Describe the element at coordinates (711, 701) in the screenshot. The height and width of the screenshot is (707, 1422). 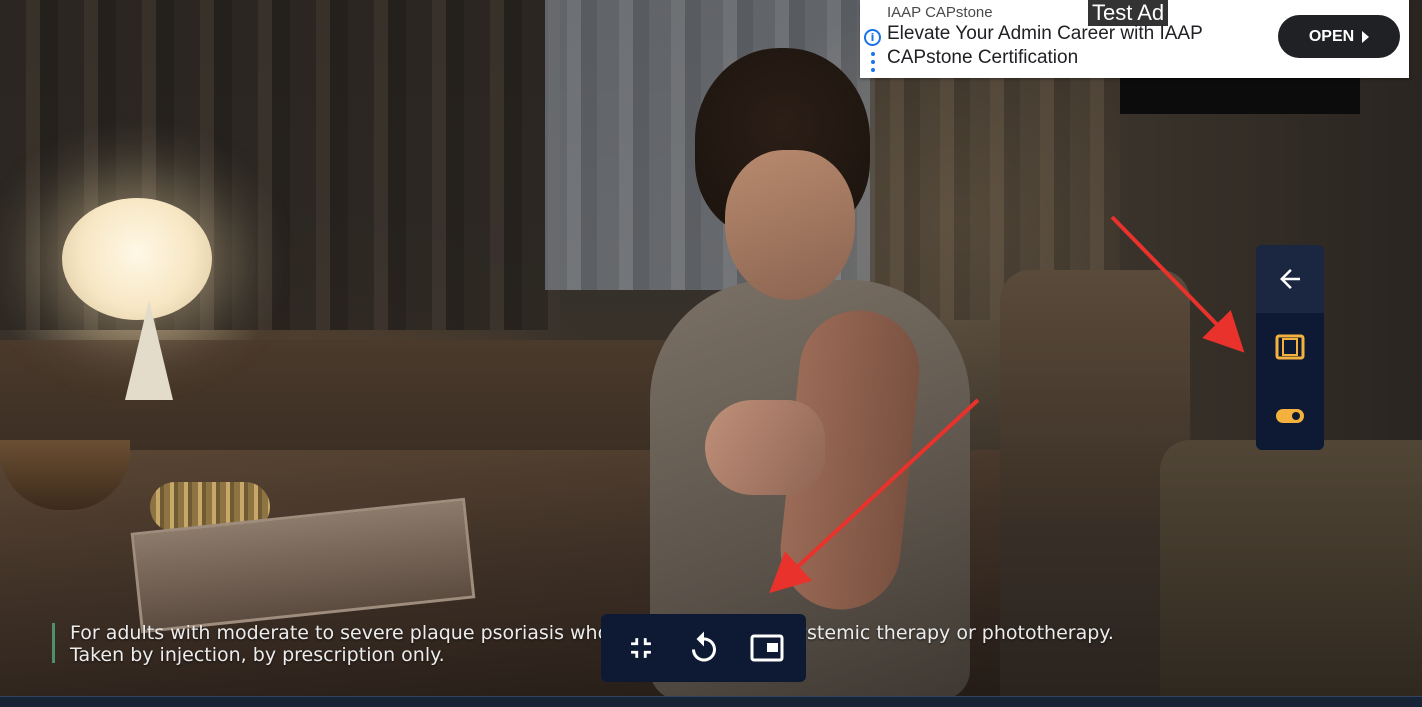
I see `player-bottom-strip` at that location.